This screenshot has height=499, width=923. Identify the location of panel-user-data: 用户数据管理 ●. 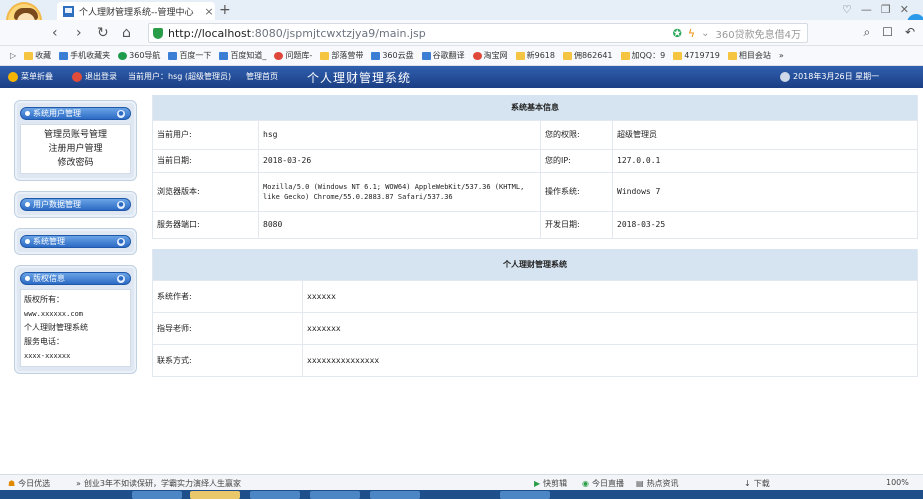
(75, 204).